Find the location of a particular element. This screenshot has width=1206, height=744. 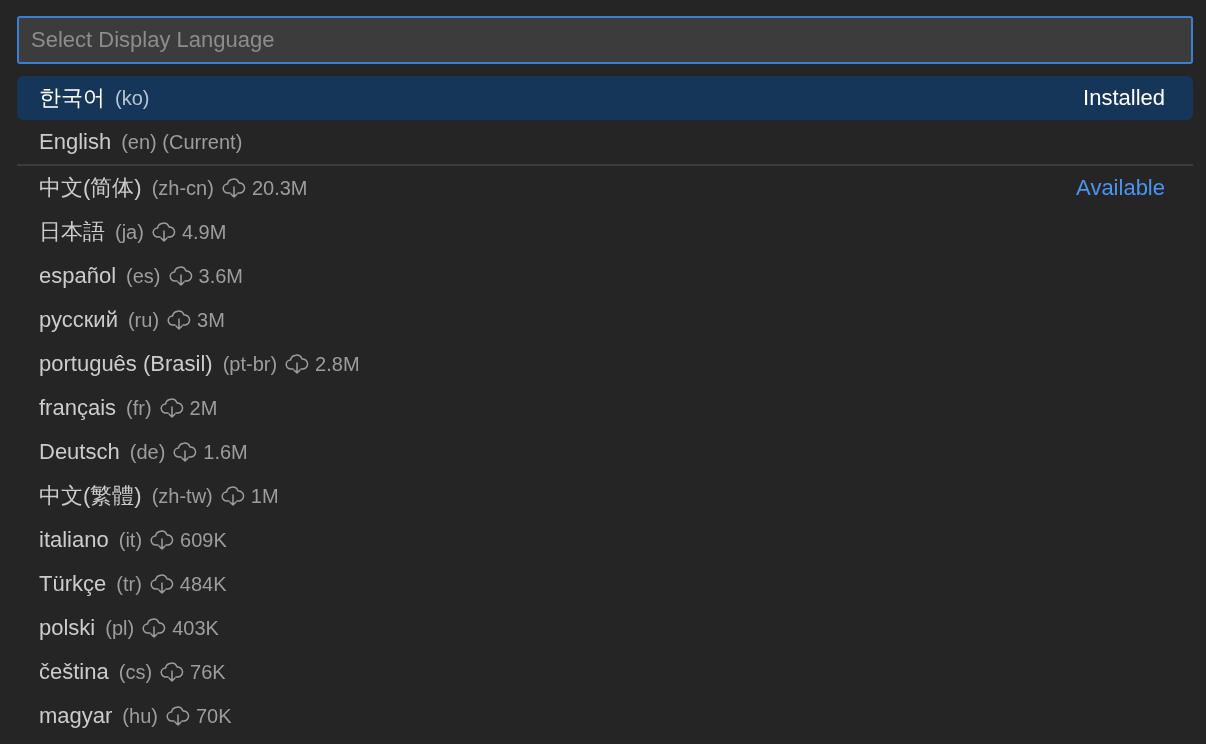

language-item: italiano (it) 609K is located at coordinates (605, 540).